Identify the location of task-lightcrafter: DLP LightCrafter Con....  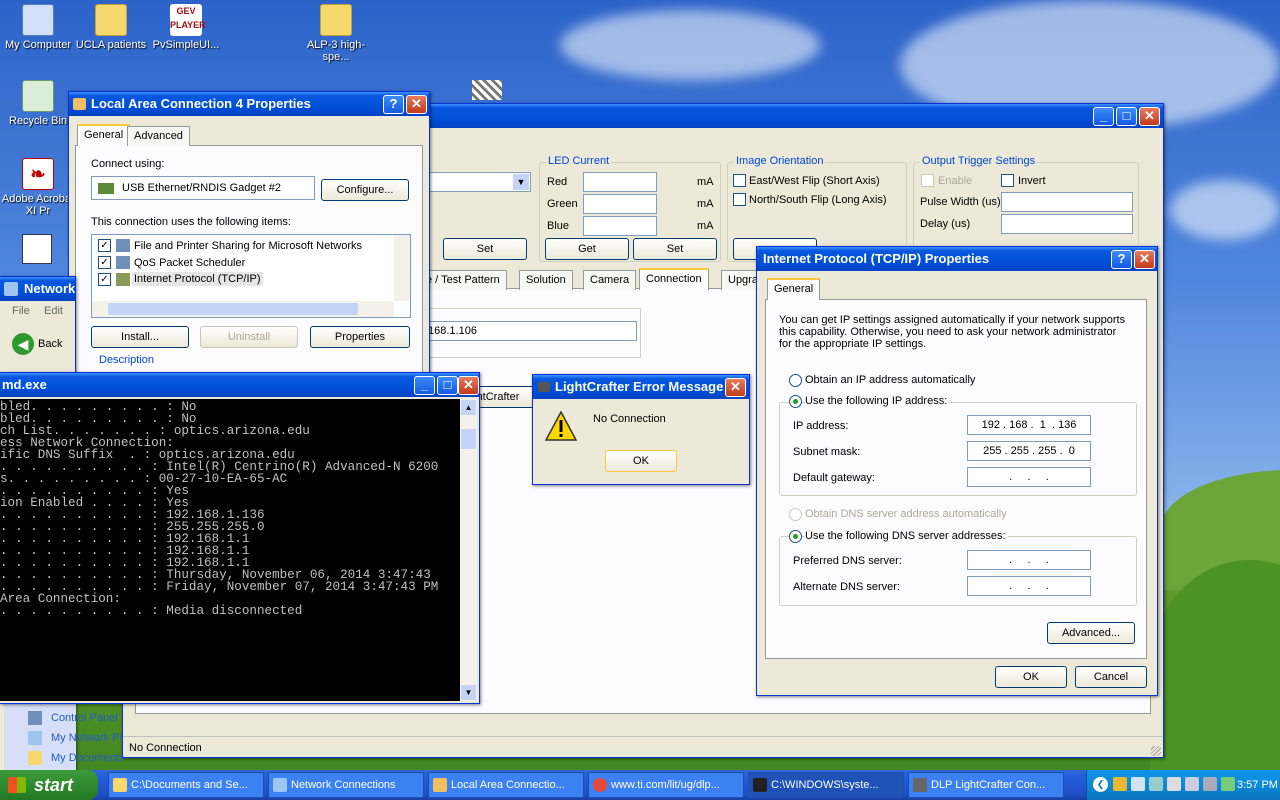
(986, 785).